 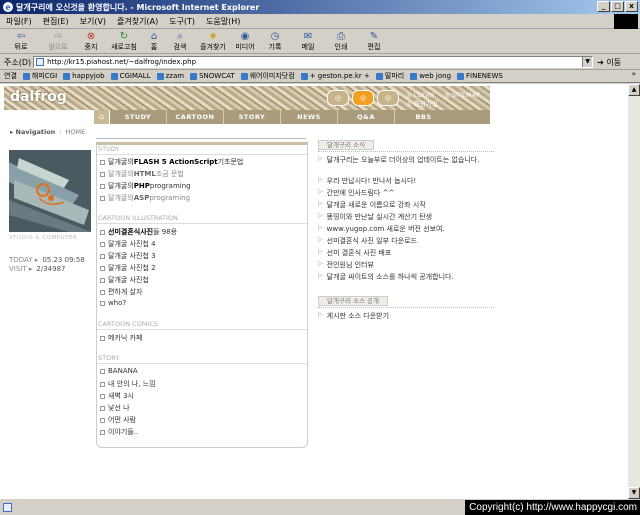 I want to click on link-item: 해피CGI, so click(x=39, y=76).